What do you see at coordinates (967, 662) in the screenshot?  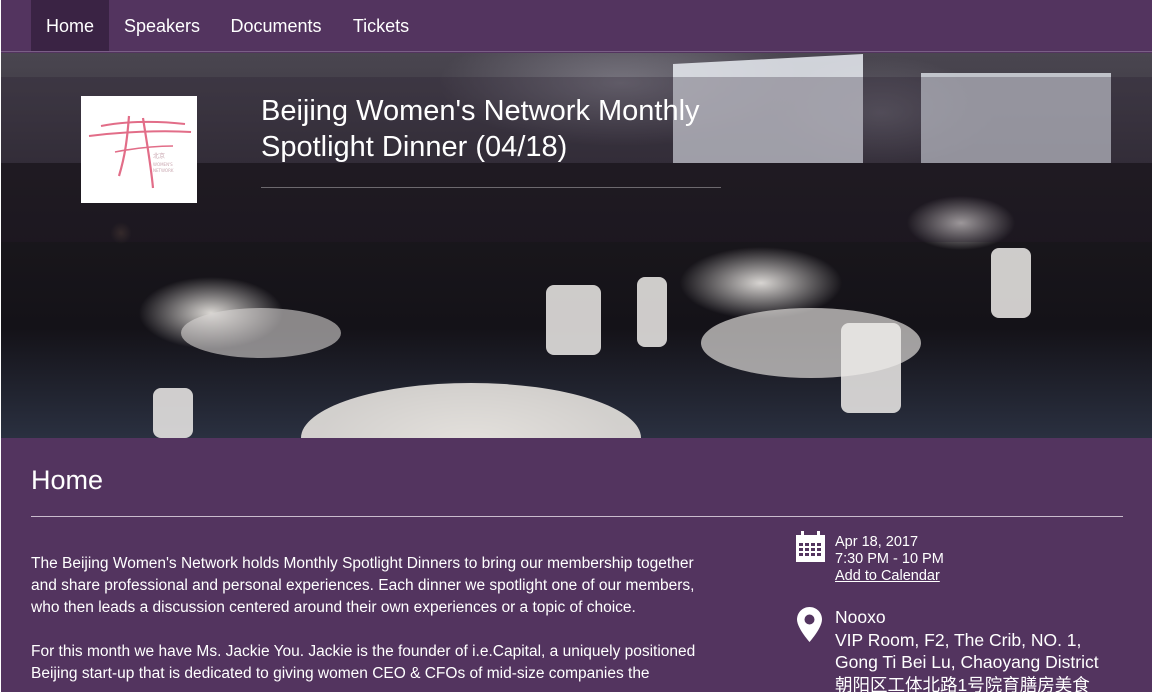 I see `venue-address-line: Gong Ti Bei Lu, Chaoyang District` at bounding box center [967, 662].